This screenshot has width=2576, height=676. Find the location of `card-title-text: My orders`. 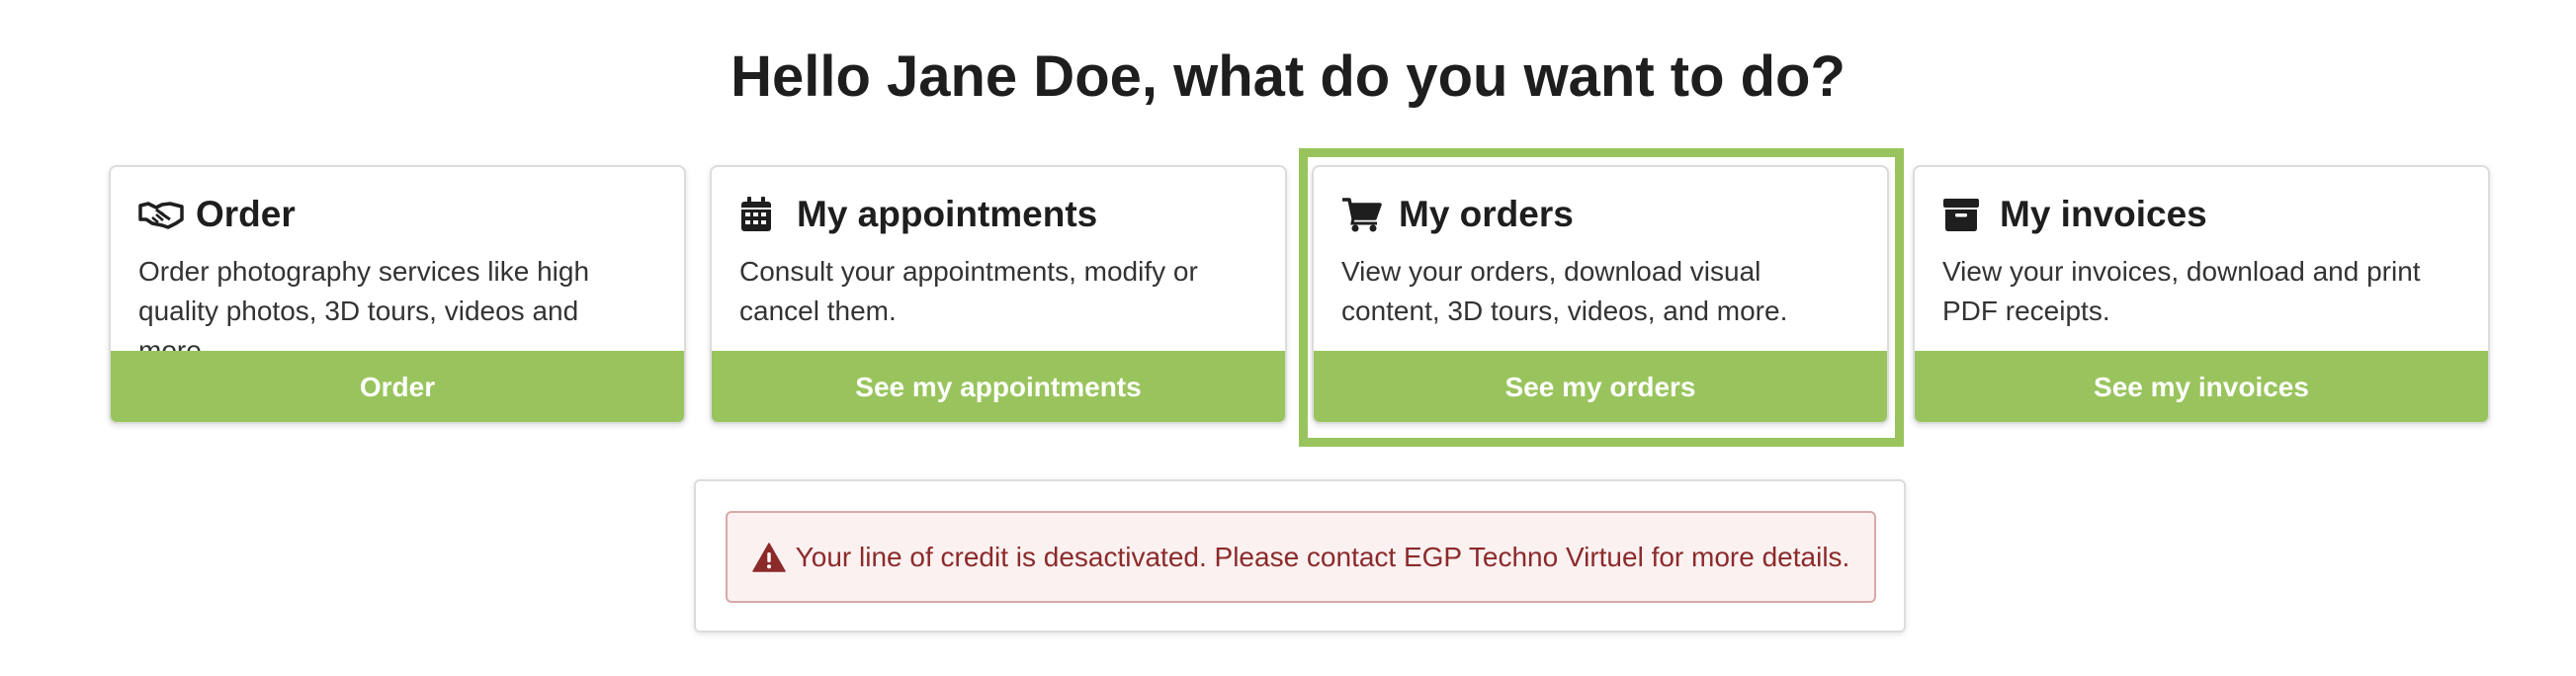

card-title-text: My orders is located at coordinates (1486, 214).